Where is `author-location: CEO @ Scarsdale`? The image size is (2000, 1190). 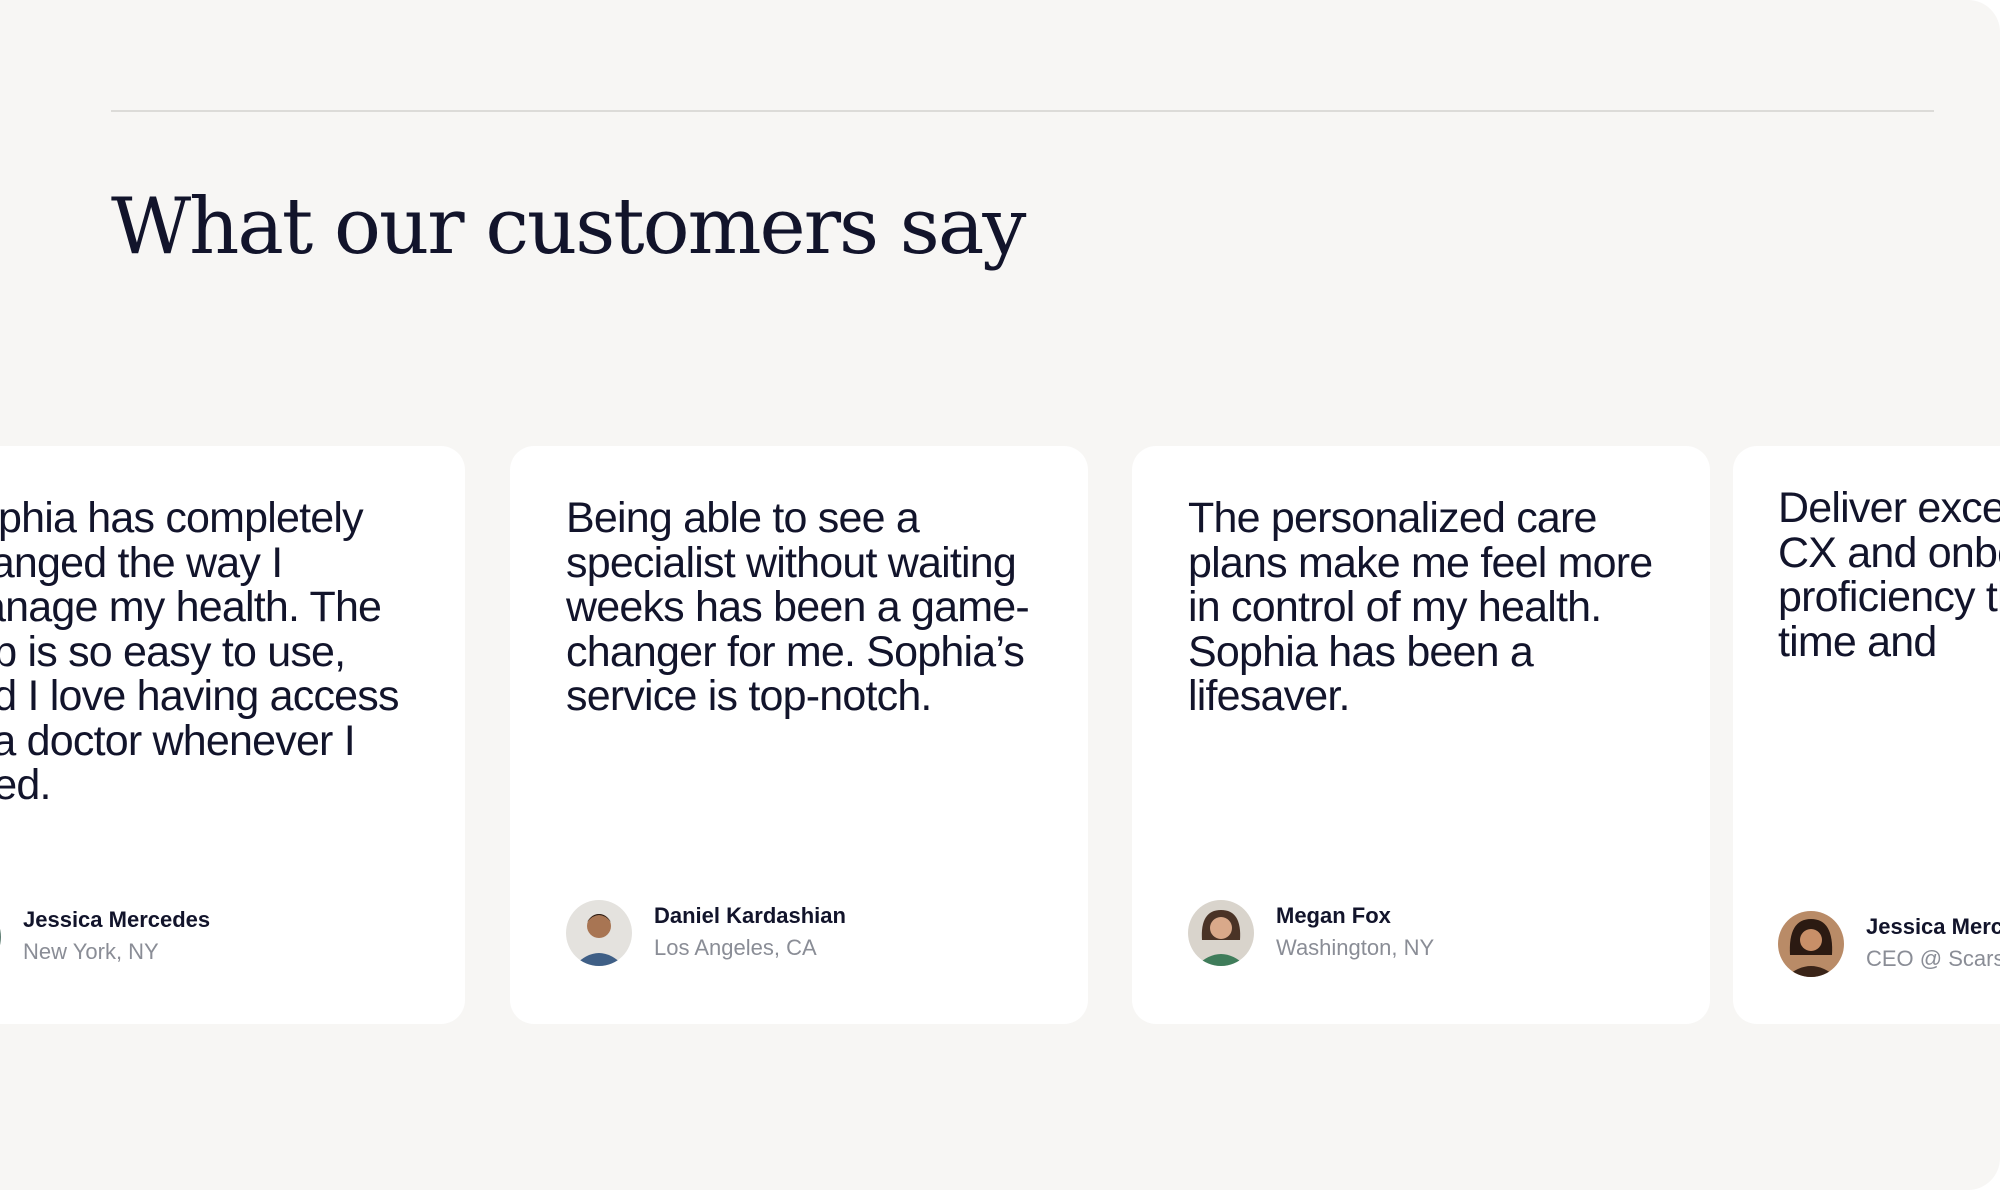 author-location: CEO @ Scarsdale is located at coordinates (1933, 958).